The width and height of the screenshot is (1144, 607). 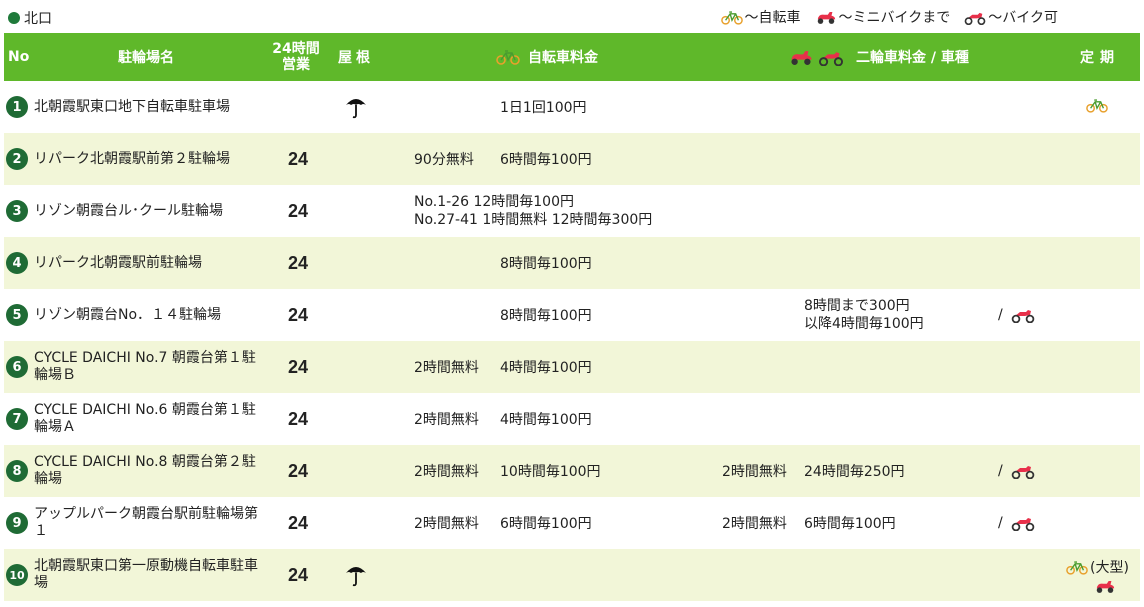 What do you see at coordinates (132, 106) in the screenshot?
I see `parking-name: 北朝霞駅東口地下自転車駐車場` at bounding box center [132, 106].